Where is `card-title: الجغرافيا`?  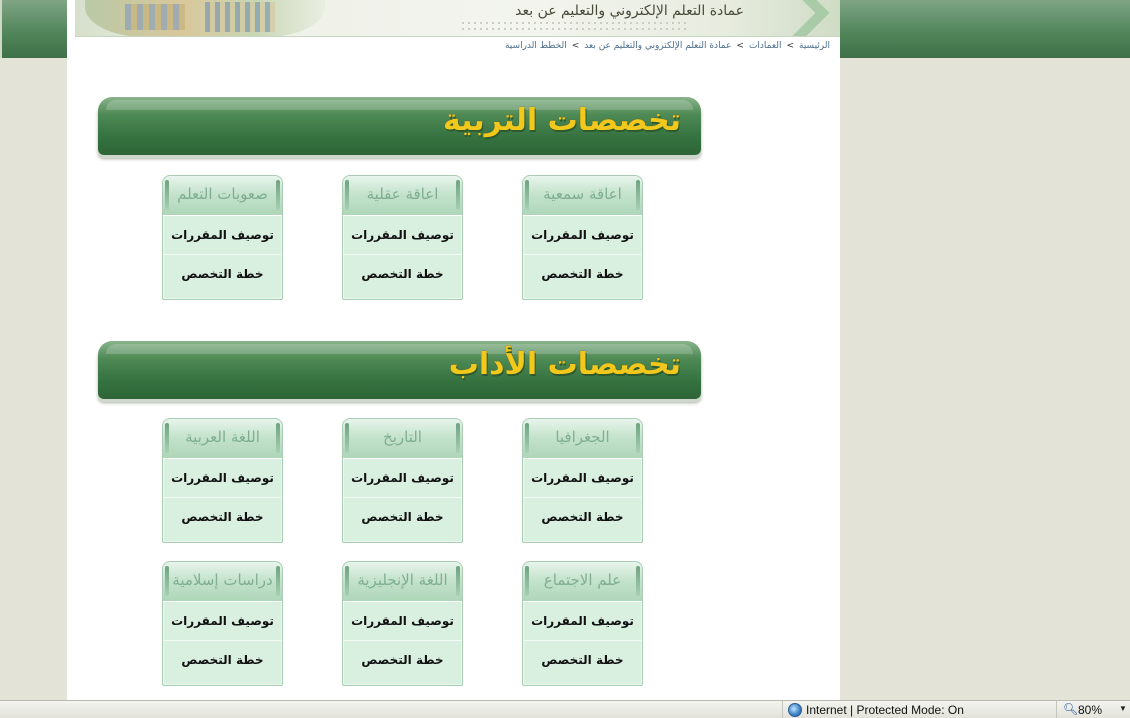 card-title: الجغرافيا is located at coordinates (582, 437).